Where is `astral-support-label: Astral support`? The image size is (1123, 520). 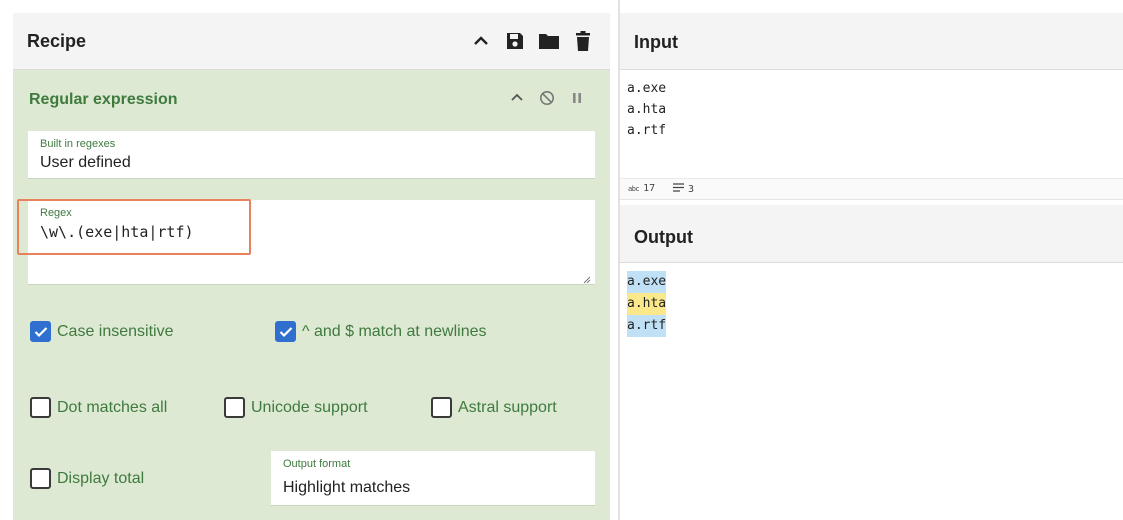
astral-support-label: Astral support is located at coordinates (507, 407).